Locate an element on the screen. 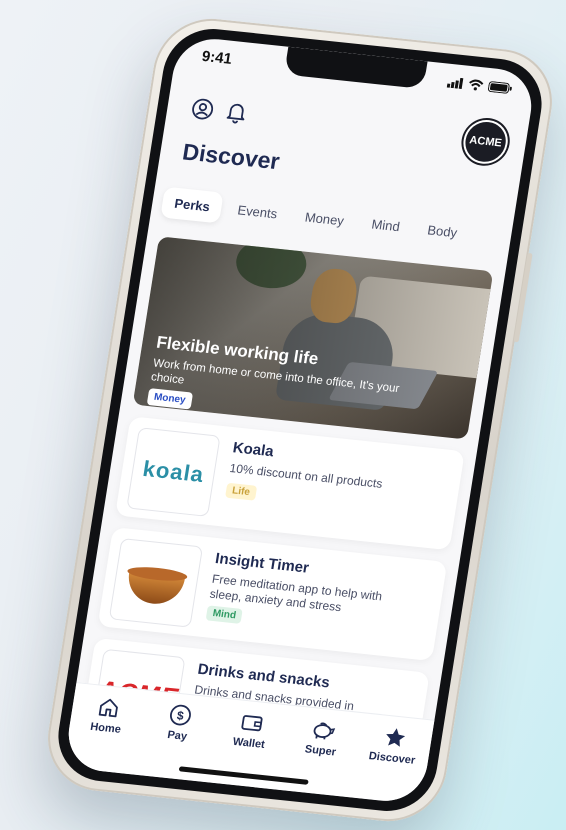 This screenshot has height=830, width=566. company-logo: ACME is located at coordinates (485, 141).